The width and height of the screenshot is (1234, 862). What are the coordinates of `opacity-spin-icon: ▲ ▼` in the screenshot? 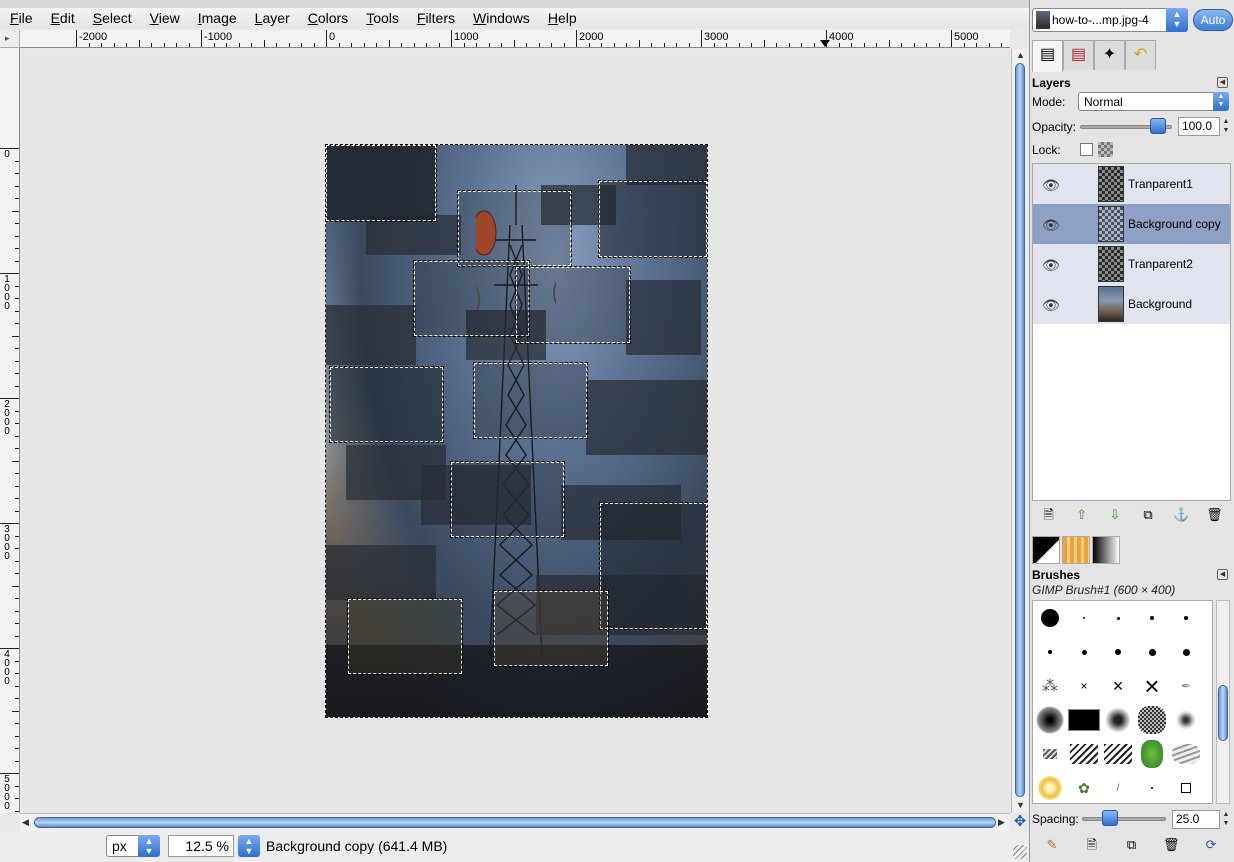 It's located at (1226, 126).